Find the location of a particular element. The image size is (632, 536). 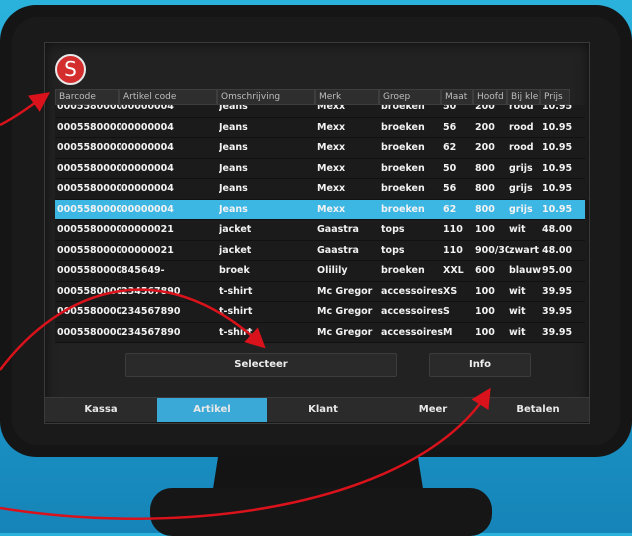

info-button: Info is located at coordinates (480, 365).